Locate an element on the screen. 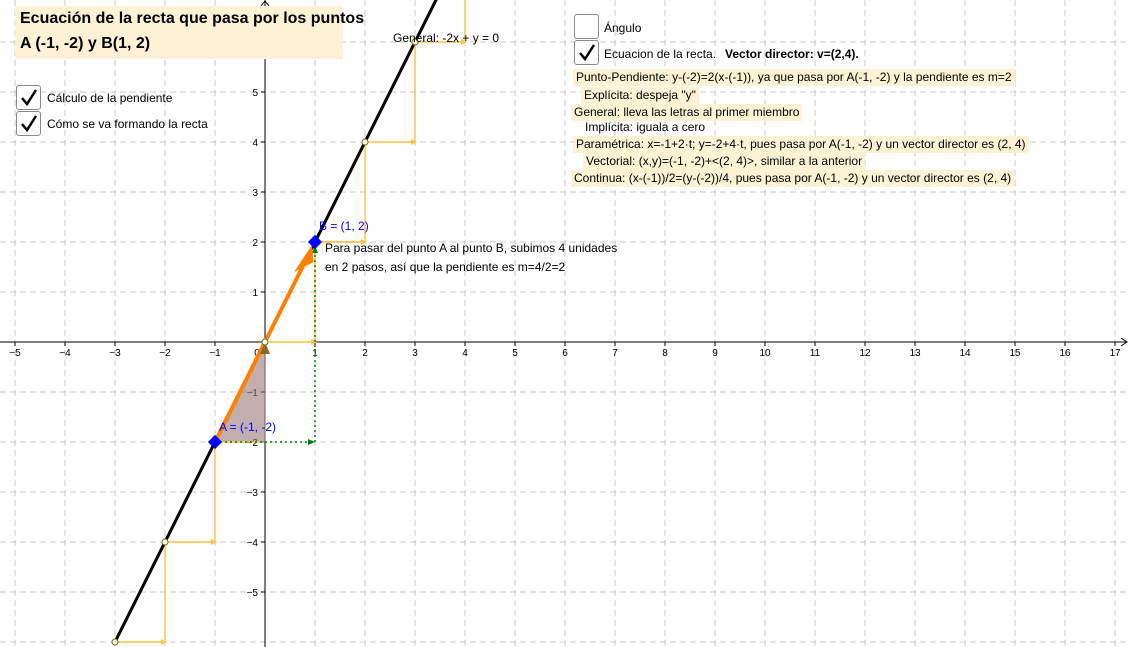  y-tick-label: −3 is located at coordinates (253, 493).